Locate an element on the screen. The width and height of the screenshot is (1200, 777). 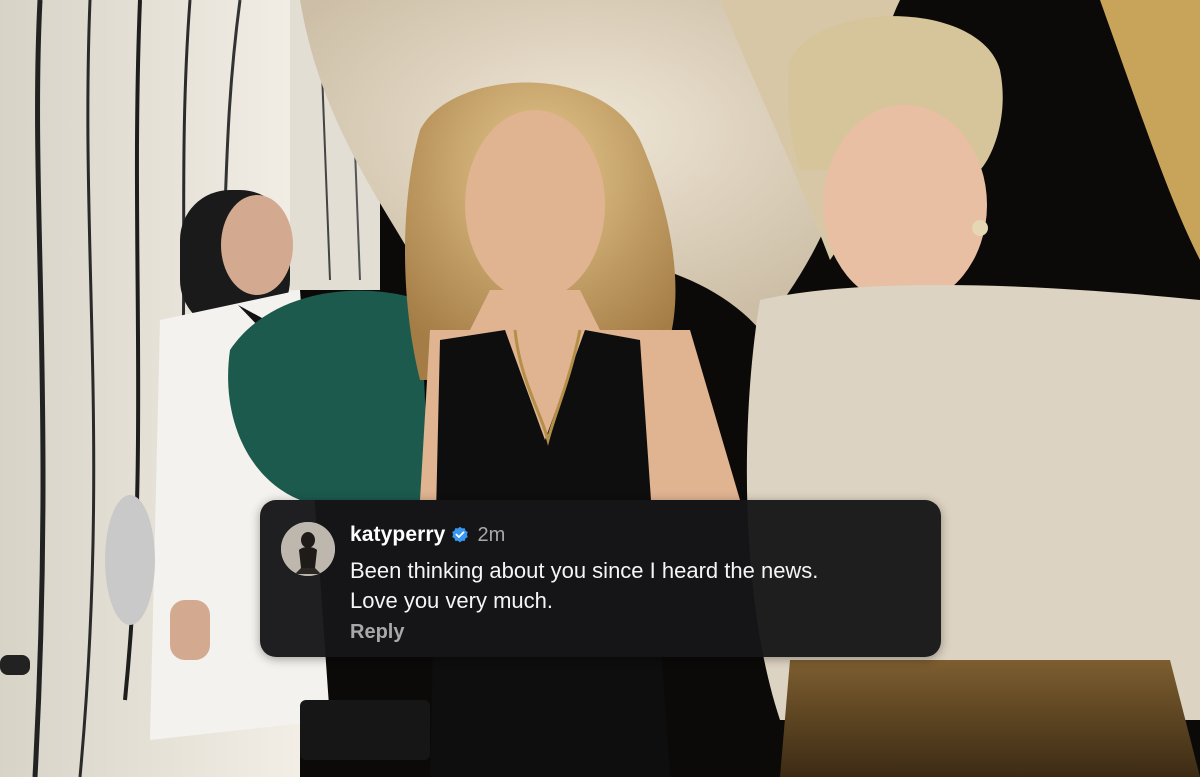
username: katyperry is located at coordinates (397, 535).